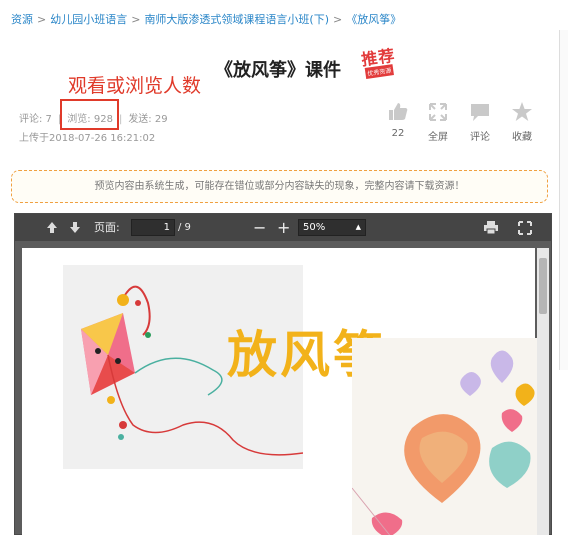 This screenshot has height=535, width=568. What do you see at coordinates (438, 137) in the screenshot?
I see `fullscreen-label: 全屏` at bounding box center [438, 137].